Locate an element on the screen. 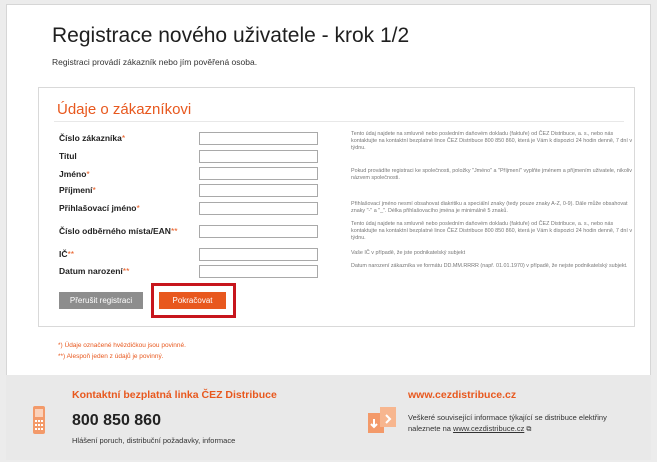 The image size is (657, 462). section-title: Údaje o zákazníkovi is located at coordinates (124, 109).